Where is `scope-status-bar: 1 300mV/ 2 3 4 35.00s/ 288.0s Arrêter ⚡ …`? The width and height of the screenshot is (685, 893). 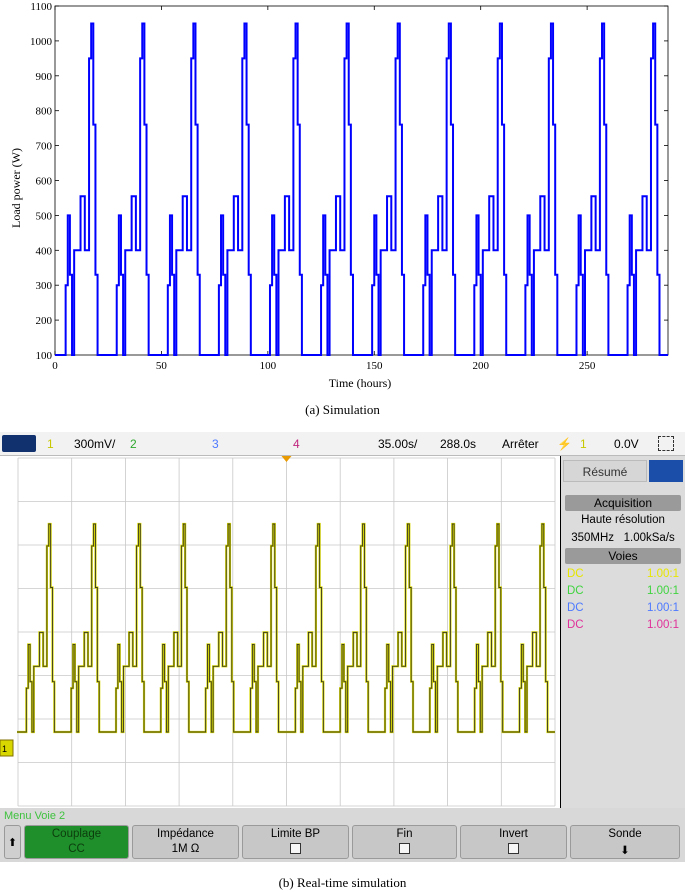 scope-status-bar: 1 300mV/ 2 3 4 35.00s/ 288.0s Arrêter ⚡ … is located at coordinates (342, 444).